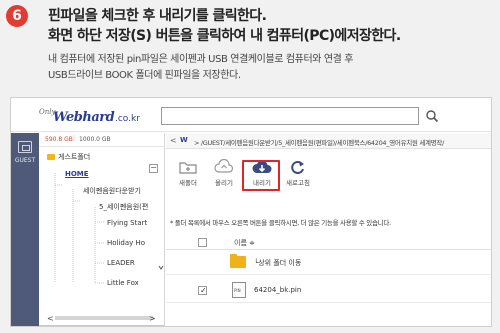 The image size is (500, 333). I want to click on tree-item-flying-start: Flying Start, so click(132, 223).